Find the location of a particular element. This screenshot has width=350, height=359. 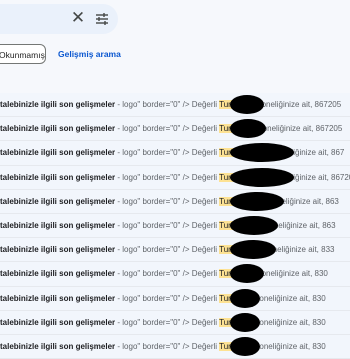

search-bar: ✕ is located at coordinates (59, 19).